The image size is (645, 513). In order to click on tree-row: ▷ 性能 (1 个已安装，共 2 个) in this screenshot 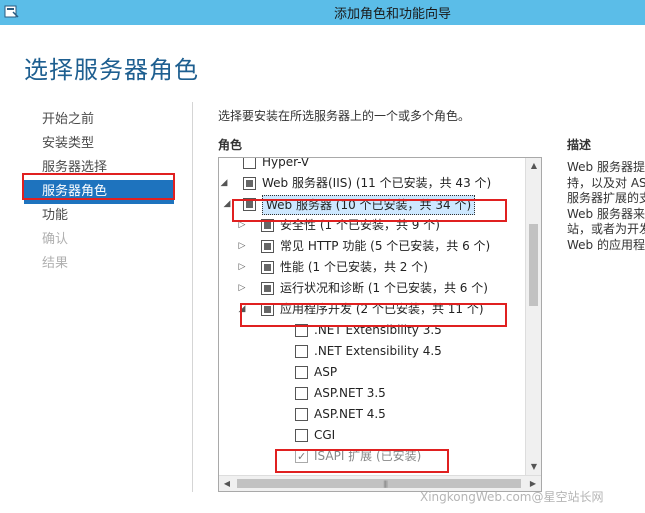, I will do `click(372, 267)`.